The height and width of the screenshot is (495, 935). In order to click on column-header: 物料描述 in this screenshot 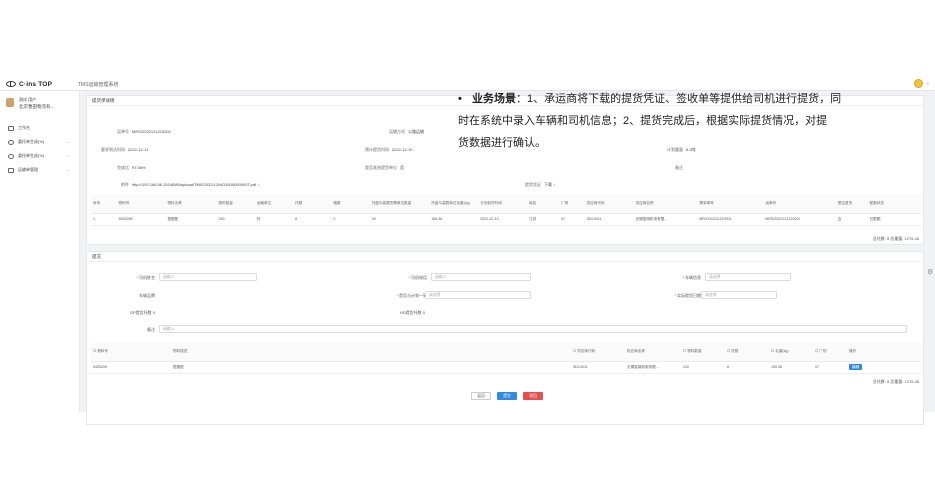, I will do `click(371, 352)`.